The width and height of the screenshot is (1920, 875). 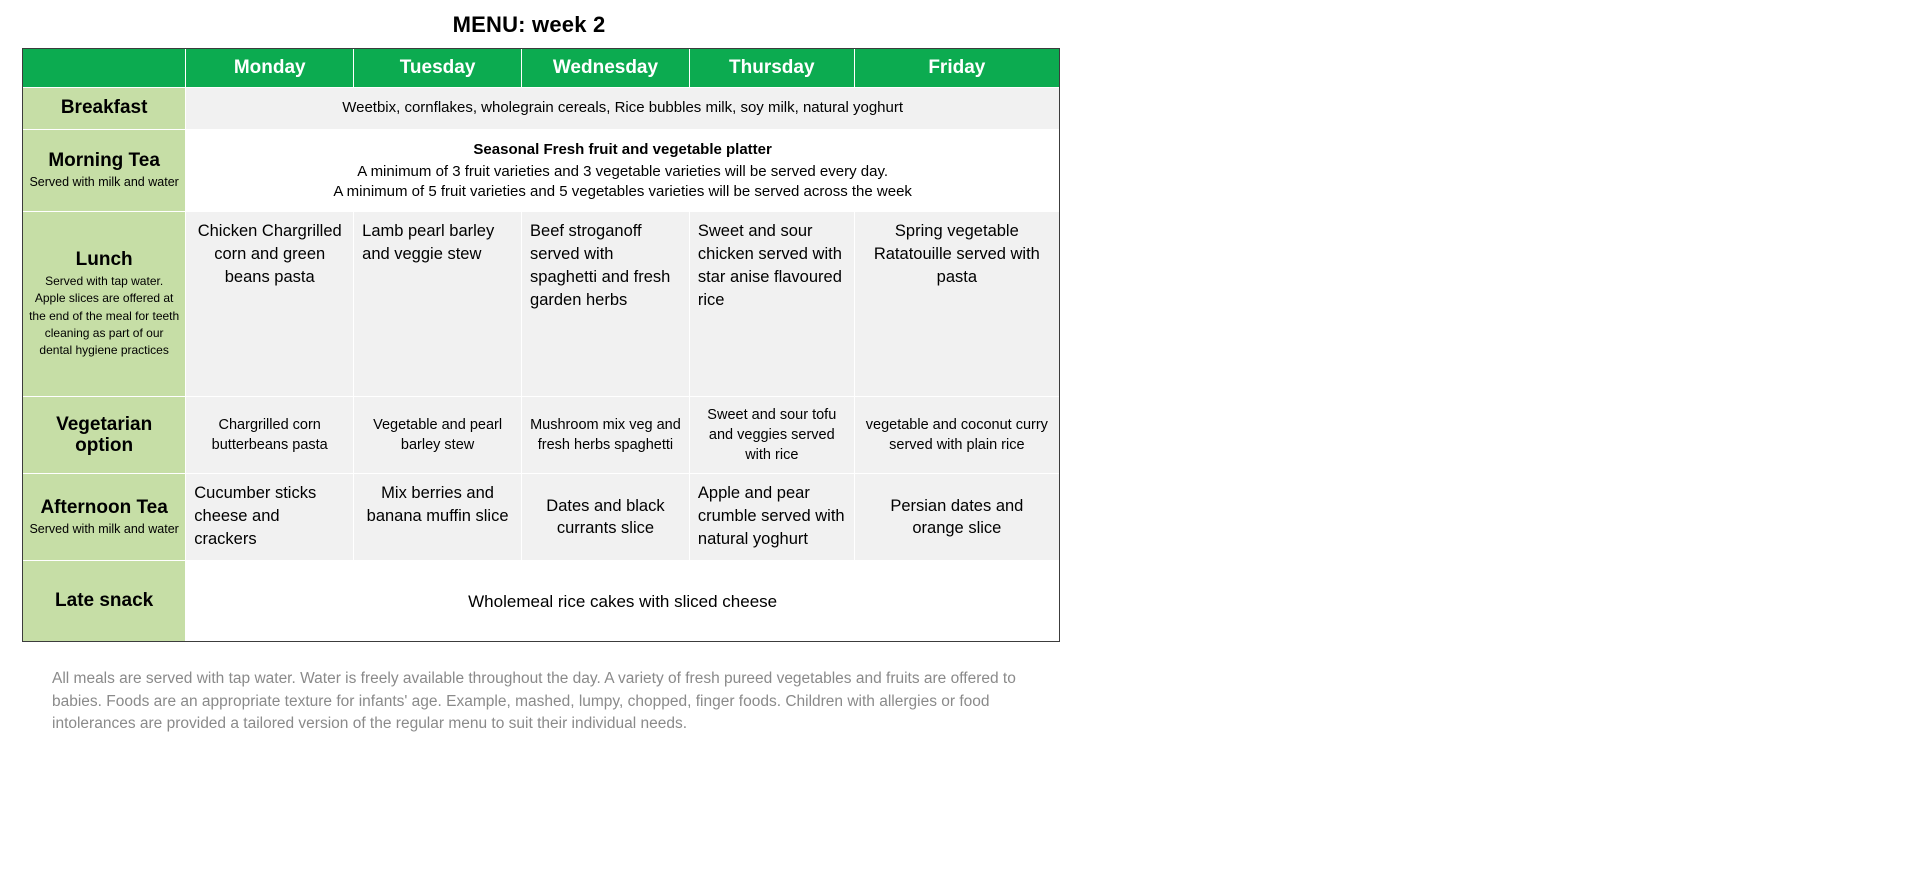 I want to click on day-header-row: Monday Tuesday Wednesday Thursday Friday, so click(x=541, y=68).